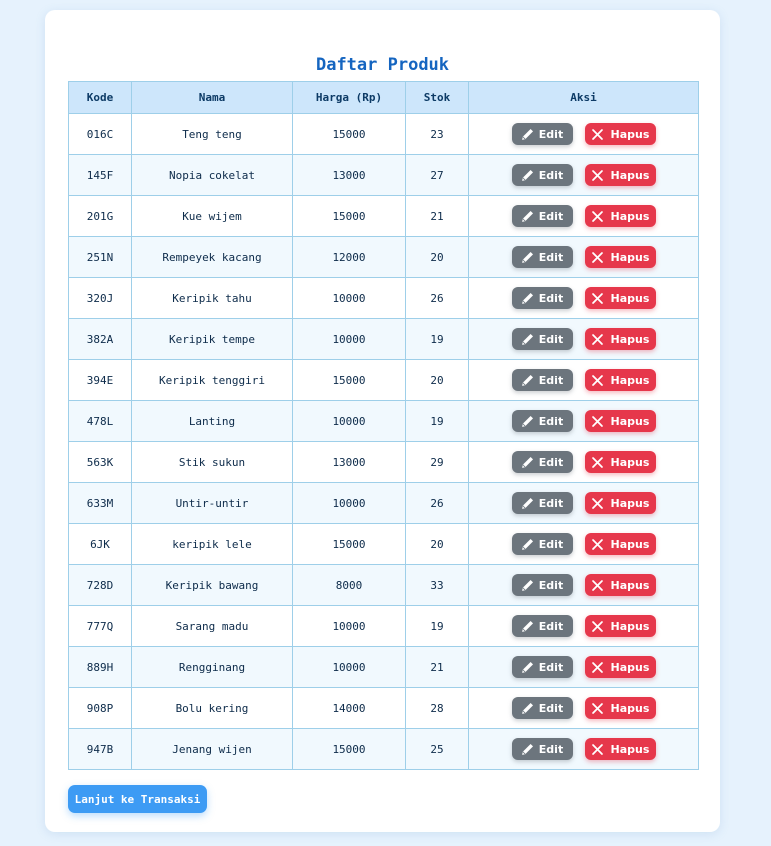 Image resolution: width=771 pixels, height=846 pixels. Describe the element at coordinates (349, 257) in the screenshot. I see `product-price: 12000` at that location.